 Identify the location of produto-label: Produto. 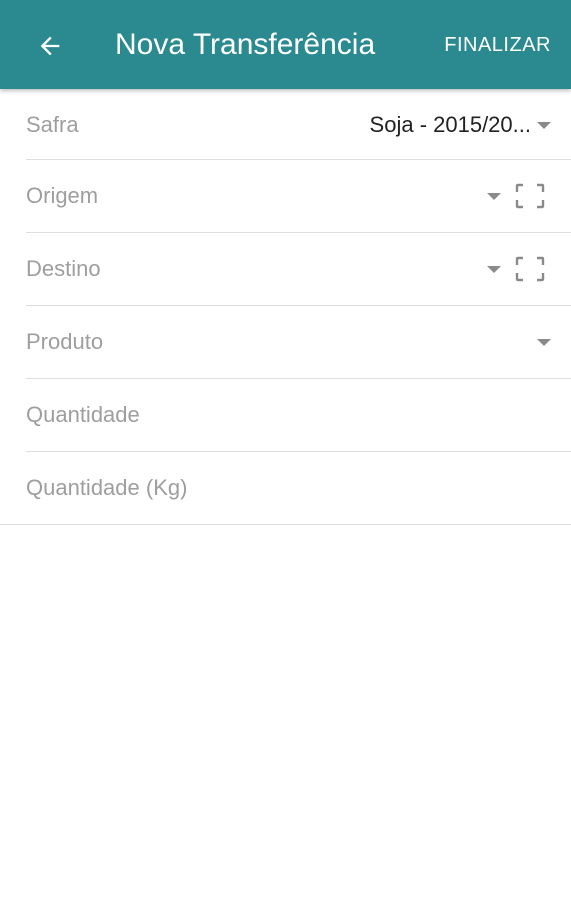
(65, 341).